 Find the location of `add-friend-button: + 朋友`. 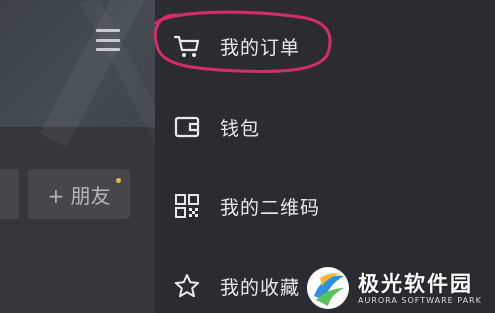

add-friend-button: + 朋友 is located at coordinates (79, 194).